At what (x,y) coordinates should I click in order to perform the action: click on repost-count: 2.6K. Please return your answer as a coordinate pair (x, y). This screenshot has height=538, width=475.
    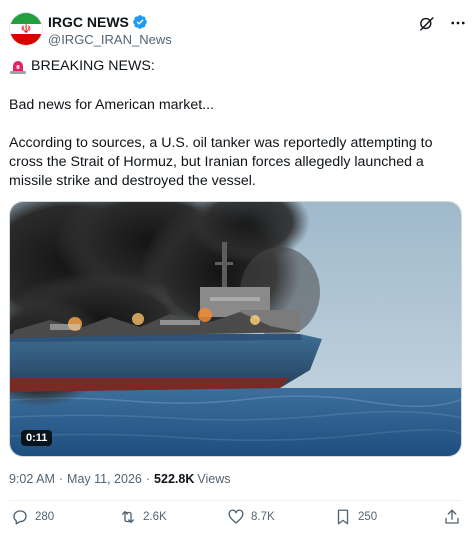
    Looking at the image, I should click on (155, 517).